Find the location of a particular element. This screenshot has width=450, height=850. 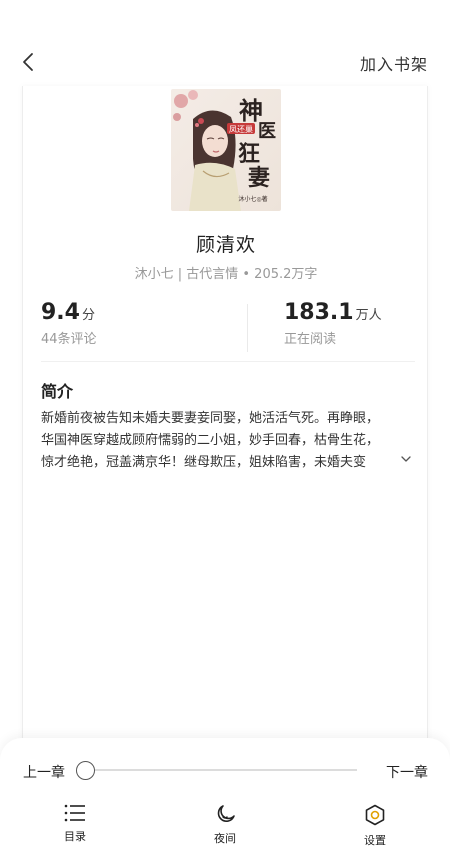

review-count: 44条评论 is located at coordinates (69, 339).